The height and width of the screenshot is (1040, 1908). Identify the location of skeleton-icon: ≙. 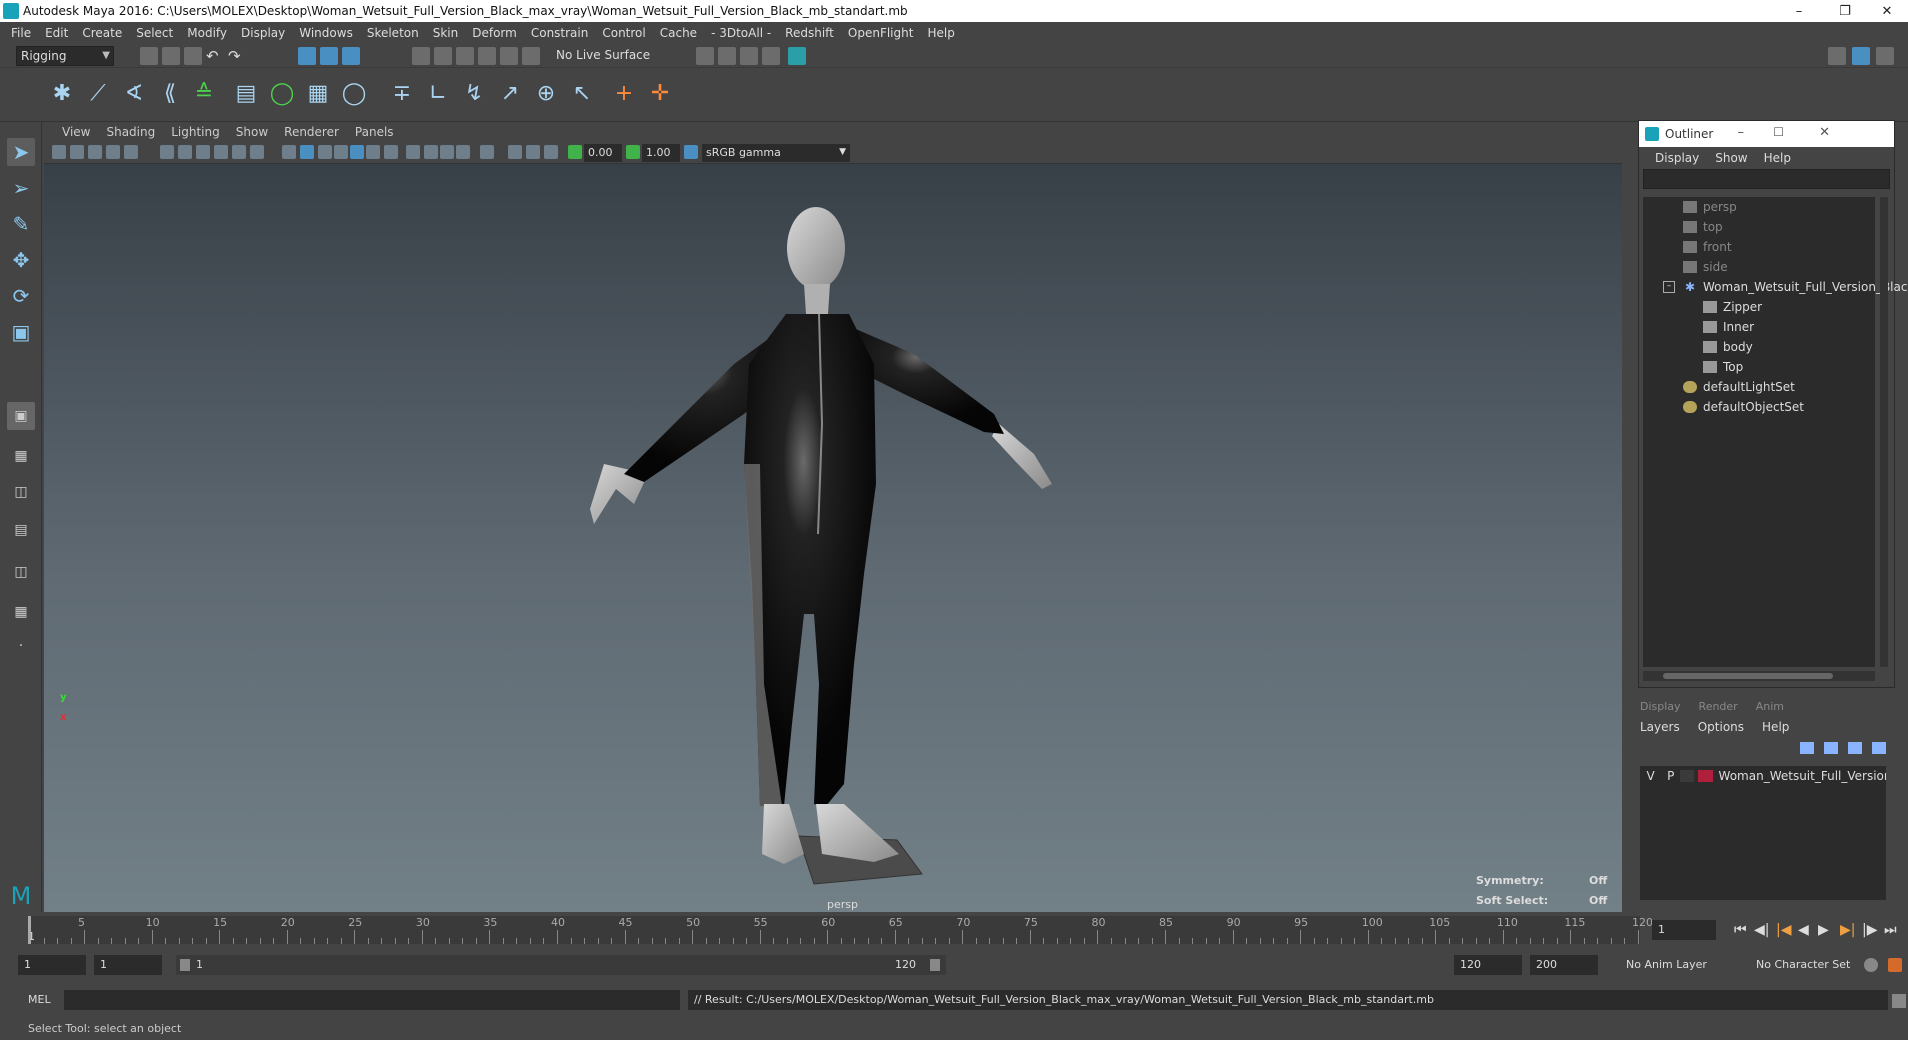
(204, 94).